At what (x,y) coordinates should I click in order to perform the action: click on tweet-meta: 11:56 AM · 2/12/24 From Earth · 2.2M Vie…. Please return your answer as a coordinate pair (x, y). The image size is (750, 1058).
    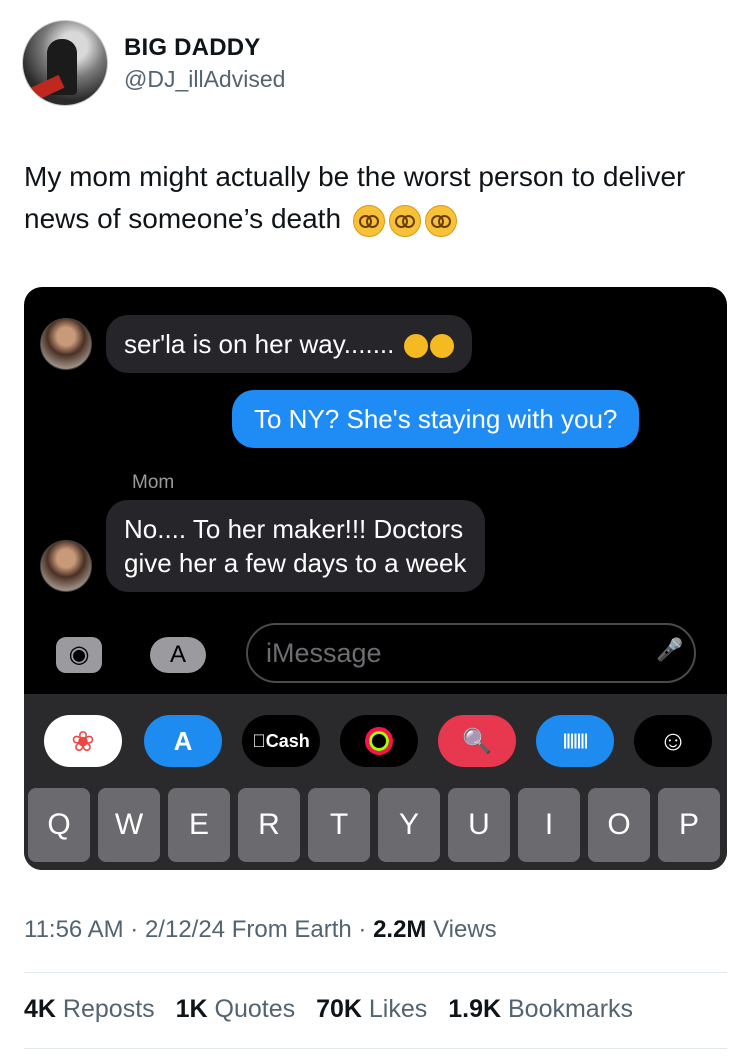
    Looking at the image, I should click on (260, 929).